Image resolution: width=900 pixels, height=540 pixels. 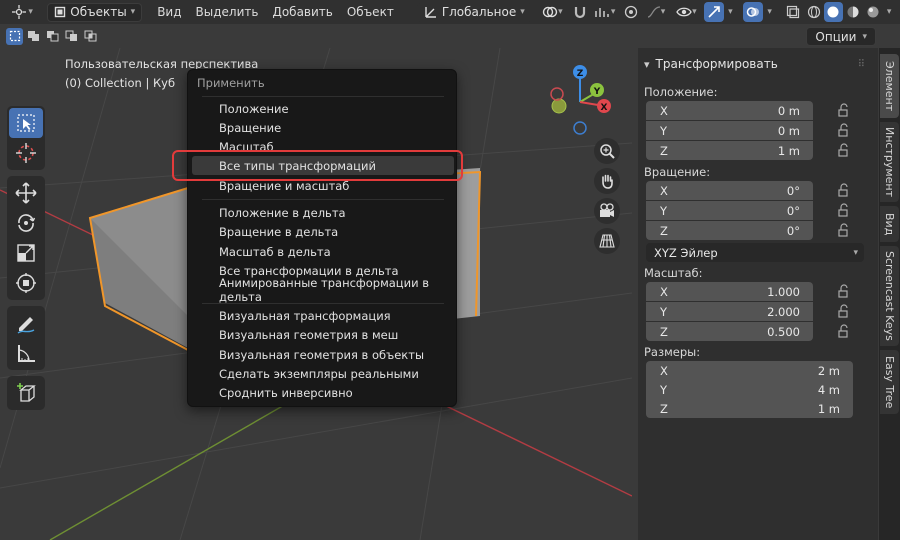 What do you see at coordinates (631, 12) in the screenshot?
I see `proportional-edit-toggle` at bounding box center [631, 12].